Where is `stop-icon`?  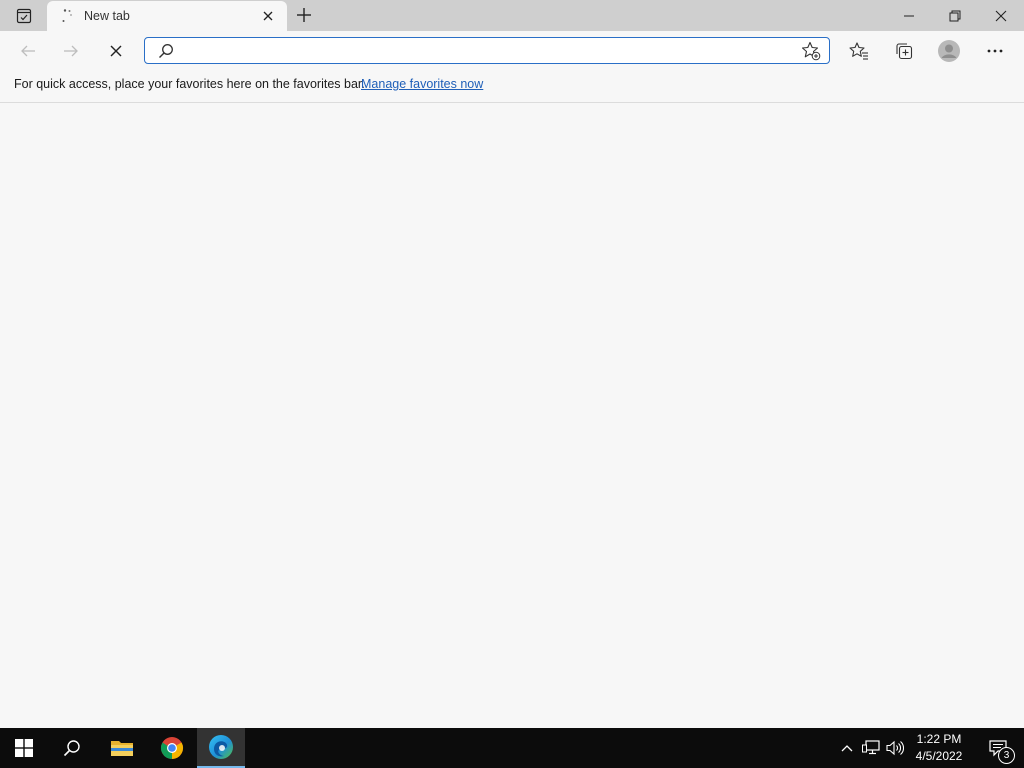 stop-icon is located at coordinates (116, 51).